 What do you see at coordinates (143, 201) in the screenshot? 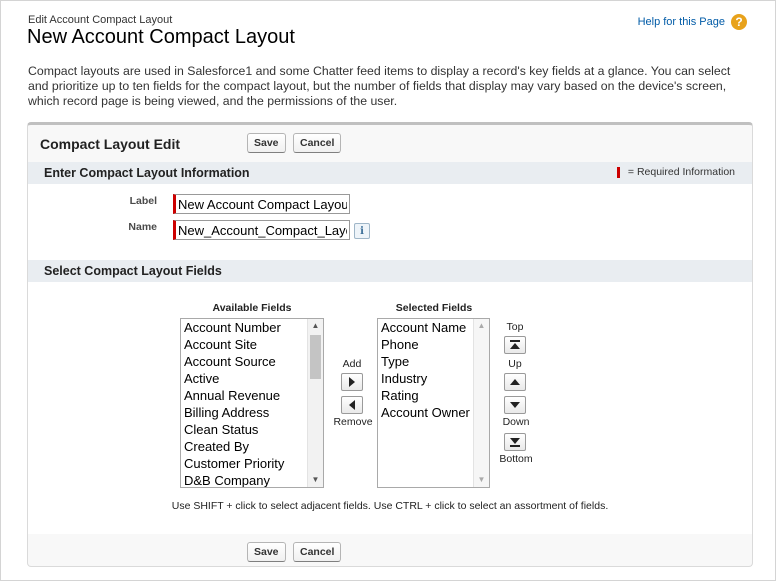
I see `label-field-label: Label` at bounding box center [143, 201].